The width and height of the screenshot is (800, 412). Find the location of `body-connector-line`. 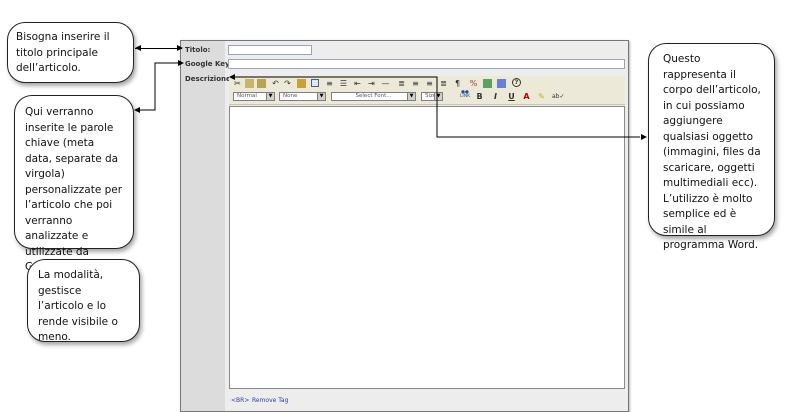

body-connector-line is located at coordinates (435, 107).